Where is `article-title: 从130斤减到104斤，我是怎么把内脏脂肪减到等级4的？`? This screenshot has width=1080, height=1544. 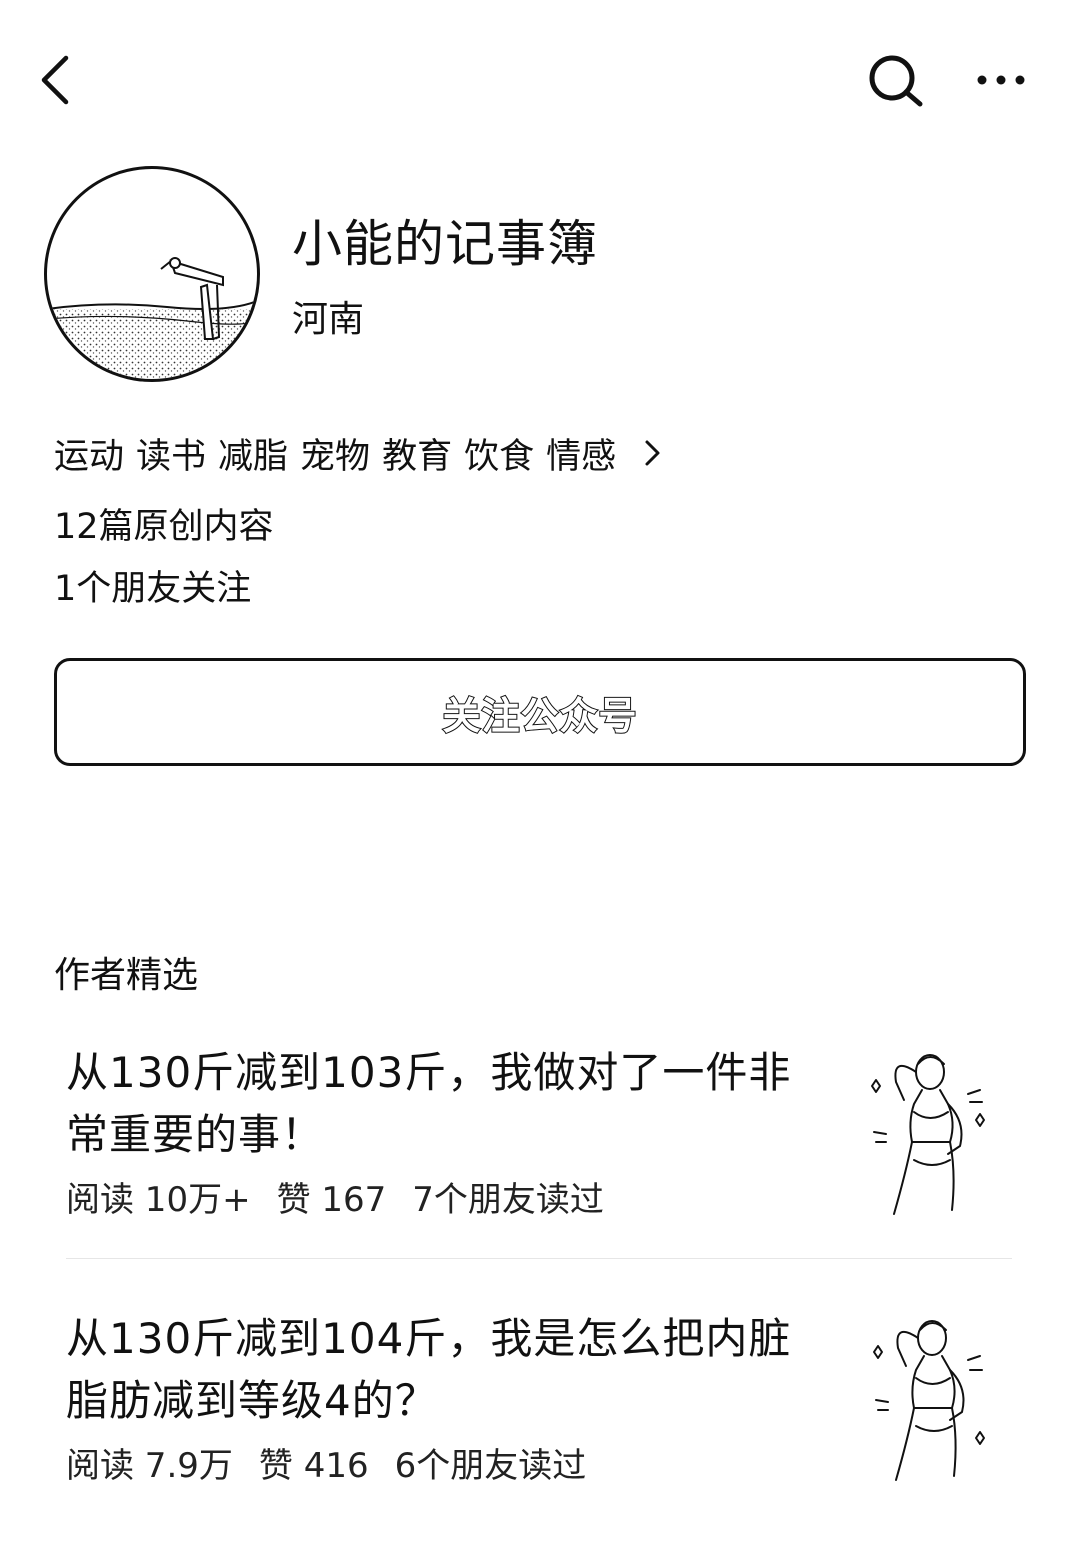
article-title: 从130斤减到104斤，我是怎么把内脏脂肪减到等级4的？ is located at coordinates (429, 1369).